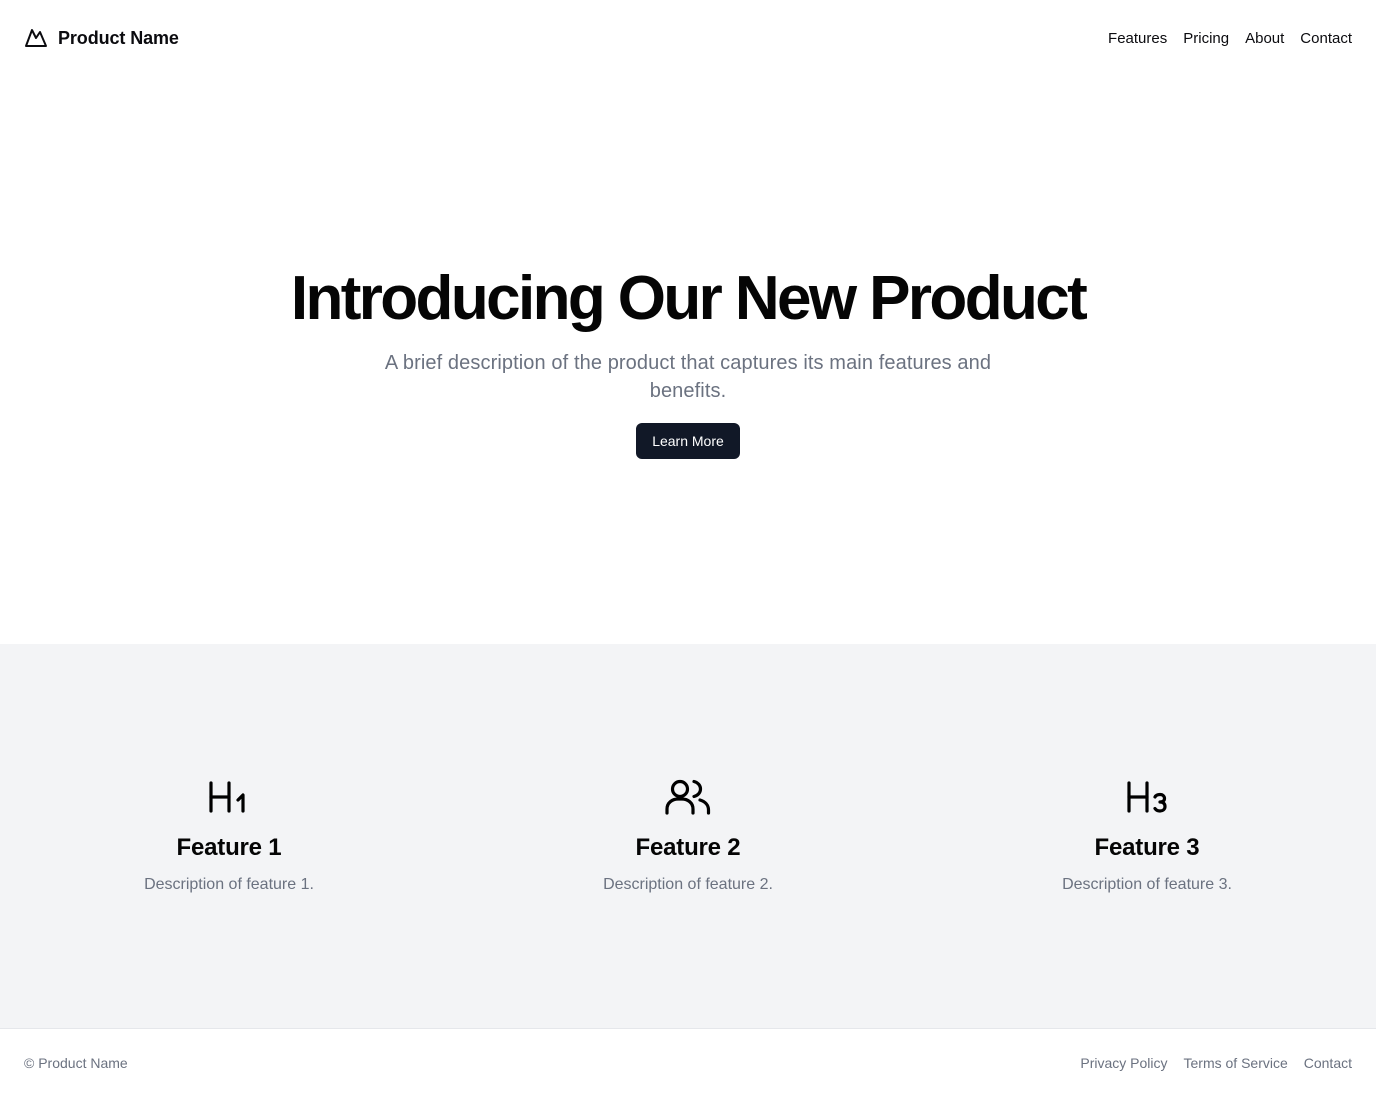  What do you see at coordinates (1264, 38) in the screenshot?
I see `nav-about-link: About` at bounding box center [1264, 38].